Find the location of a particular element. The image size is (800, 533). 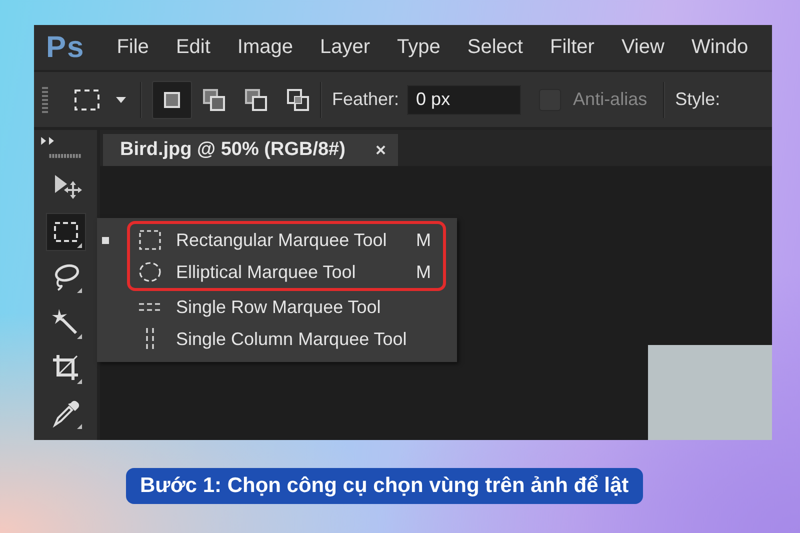

collapse-icon is located at coordinates (48, 141).